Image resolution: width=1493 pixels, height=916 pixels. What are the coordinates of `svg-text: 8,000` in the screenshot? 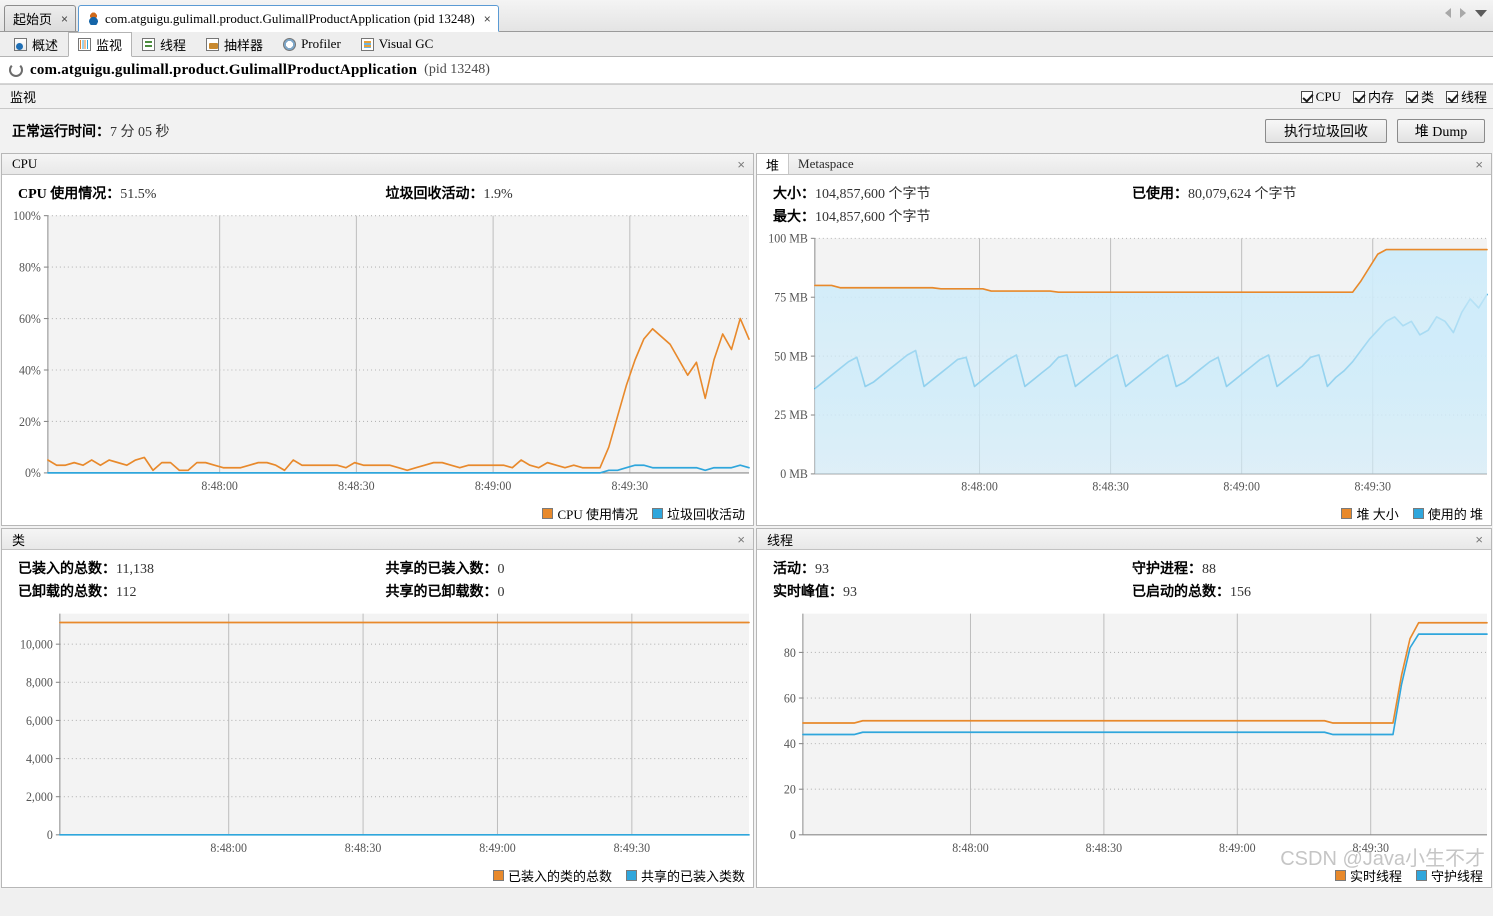 It's located at (39, 682).